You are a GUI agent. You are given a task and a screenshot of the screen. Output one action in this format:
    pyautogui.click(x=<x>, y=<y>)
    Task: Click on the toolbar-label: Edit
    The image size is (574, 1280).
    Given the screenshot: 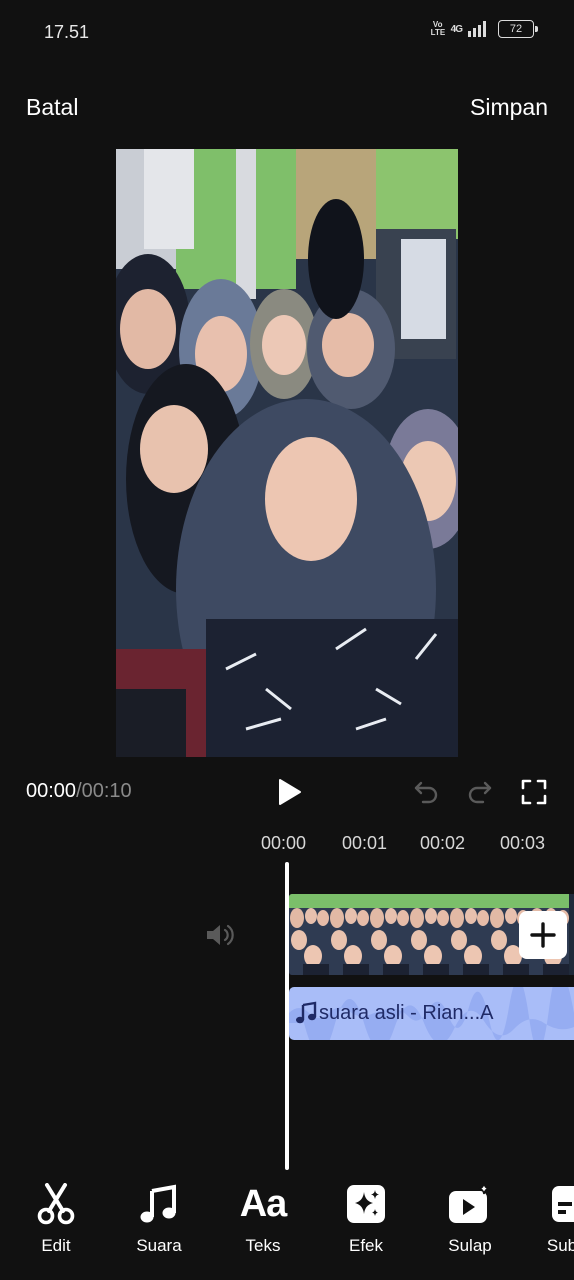 What is the action you would take?
    pyautogui.click(x=56, y=1245)
    